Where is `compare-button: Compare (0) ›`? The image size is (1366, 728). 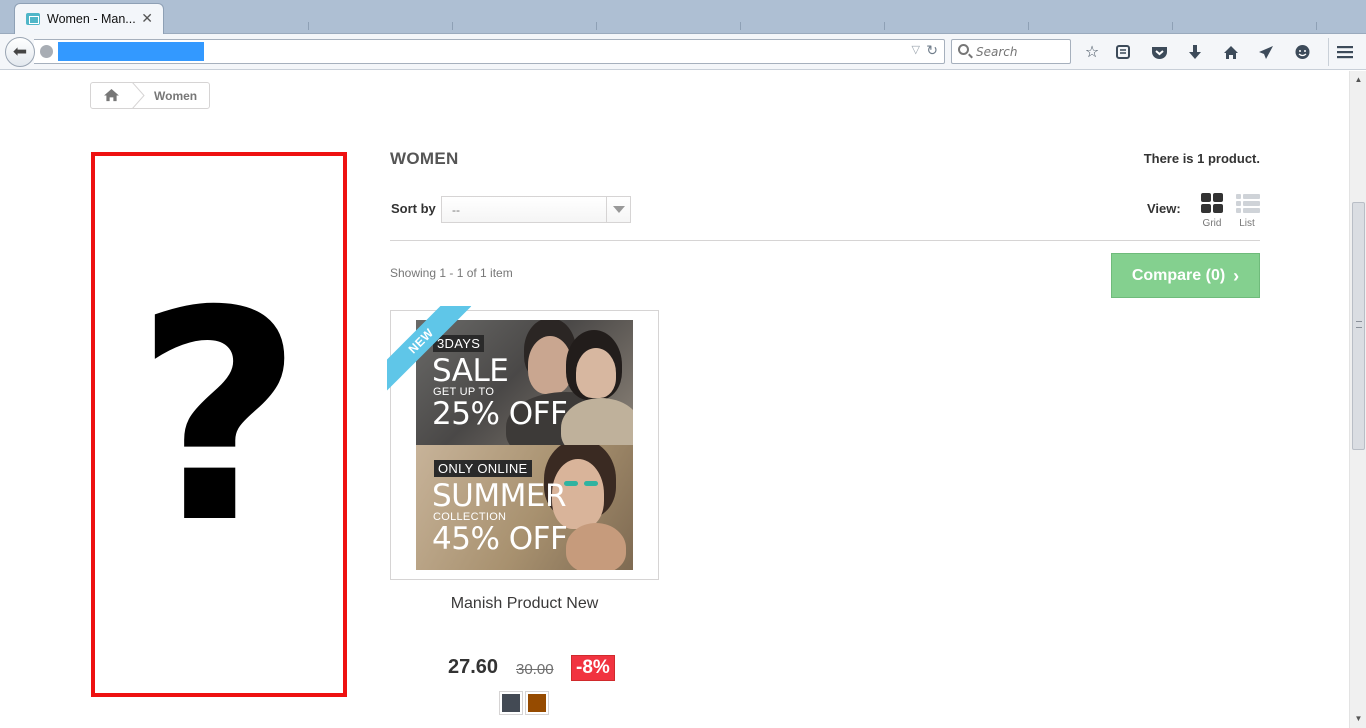
compare-button: Compare (0) › is located at coordinates (1185, 275).